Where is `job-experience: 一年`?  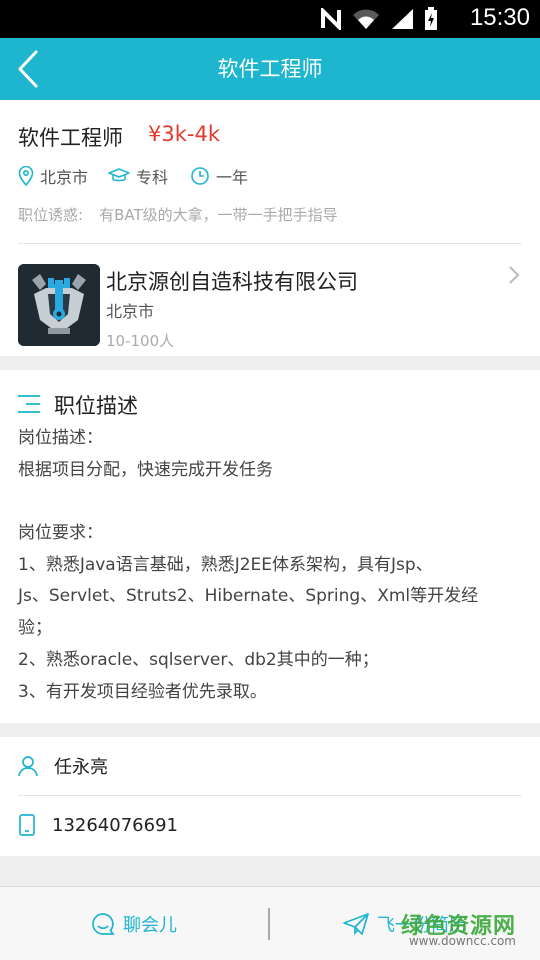 job-experience: 一年 is located at coordinates (219, 176).